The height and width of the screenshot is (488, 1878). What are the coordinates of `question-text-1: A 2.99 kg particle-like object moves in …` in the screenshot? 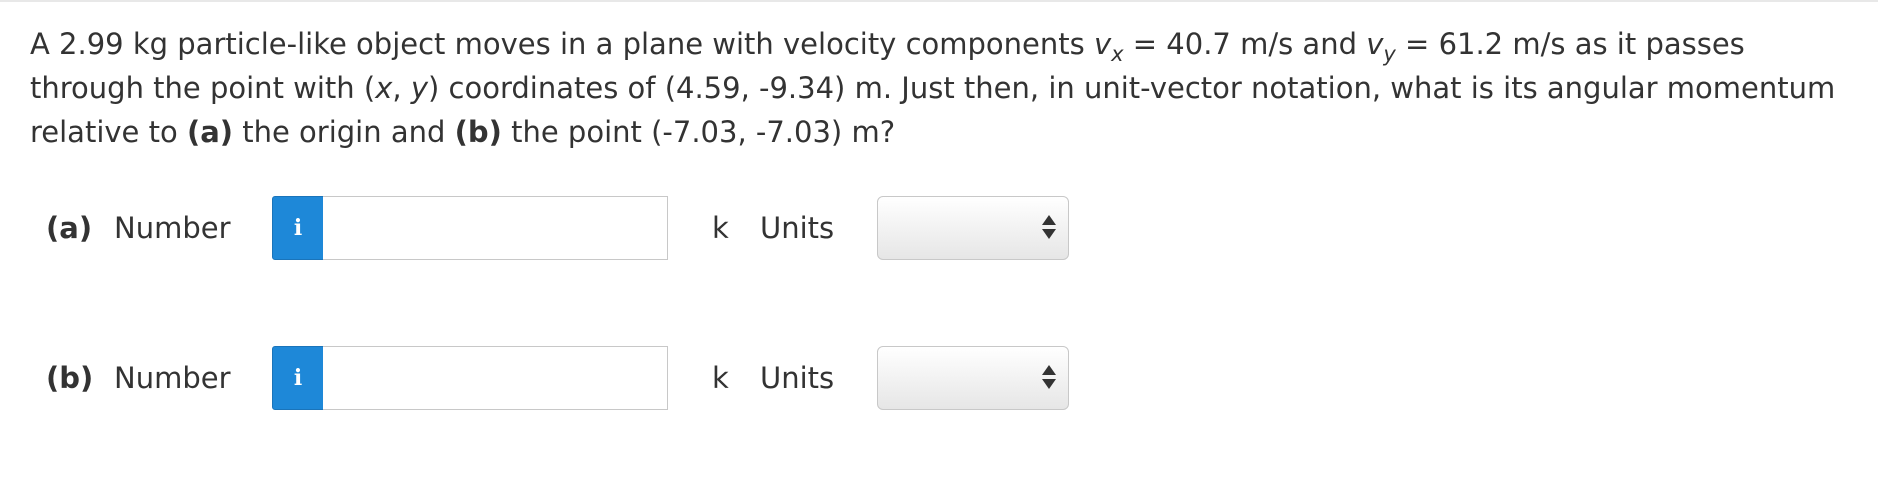 It's located at (562, 44).